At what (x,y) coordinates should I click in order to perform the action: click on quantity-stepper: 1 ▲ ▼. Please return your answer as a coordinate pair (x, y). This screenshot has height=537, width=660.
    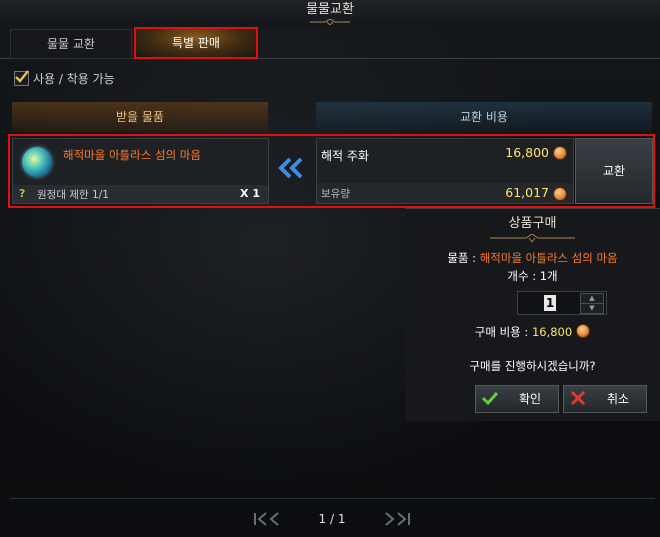
    Looking at the image, I should click on (562, 303).